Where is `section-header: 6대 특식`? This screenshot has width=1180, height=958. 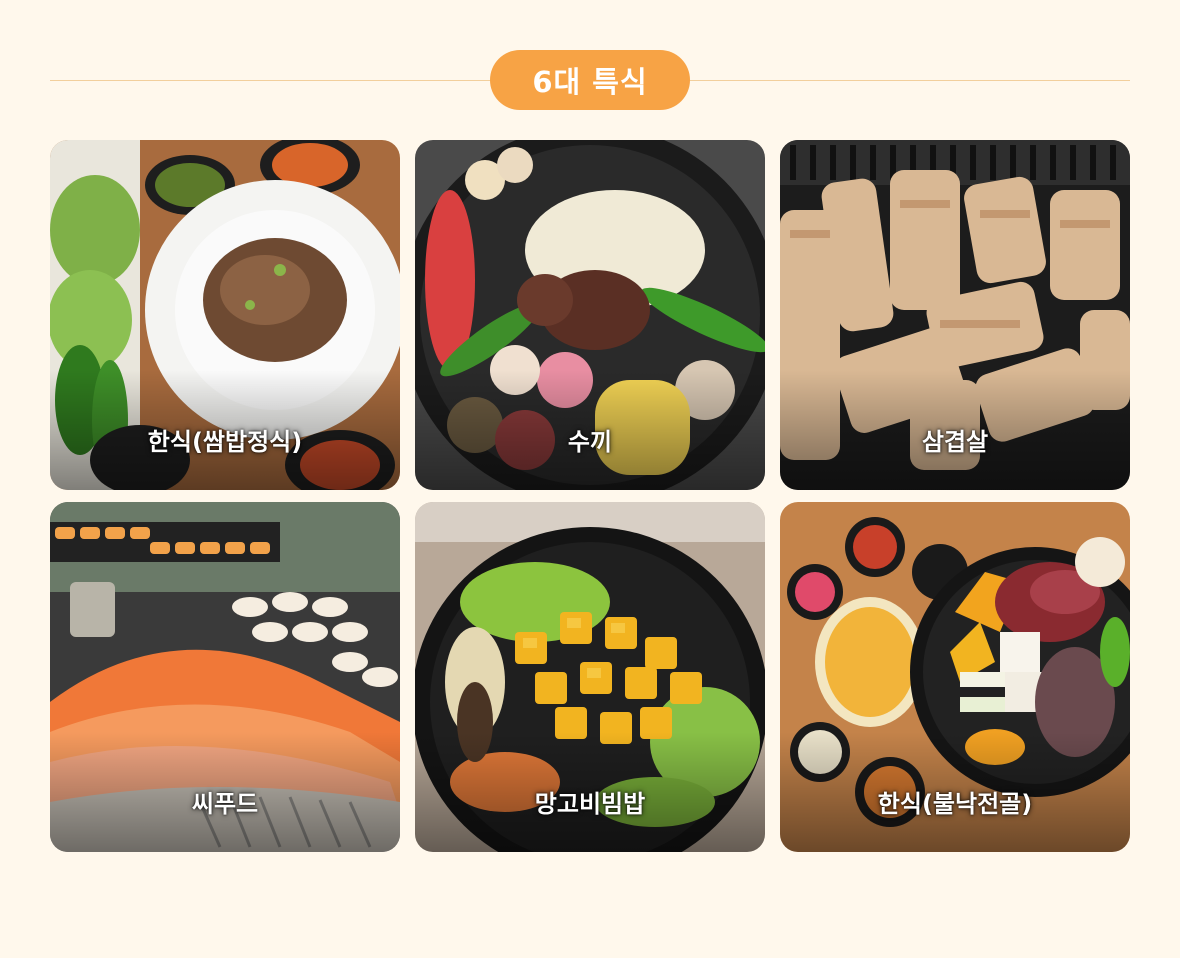 section-header: 6대 특식 is located at coordinates (590, 80).